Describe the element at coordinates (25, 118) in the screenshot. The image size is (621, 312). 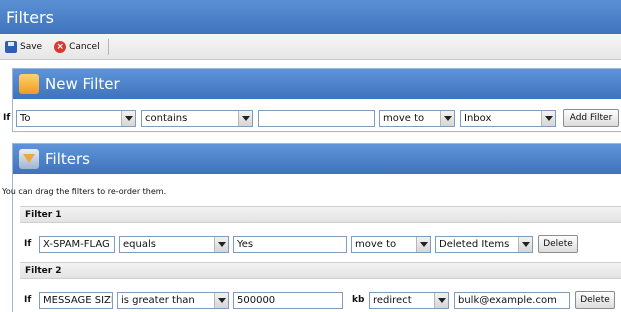
I see `new-filter-field-value: To` at that location.